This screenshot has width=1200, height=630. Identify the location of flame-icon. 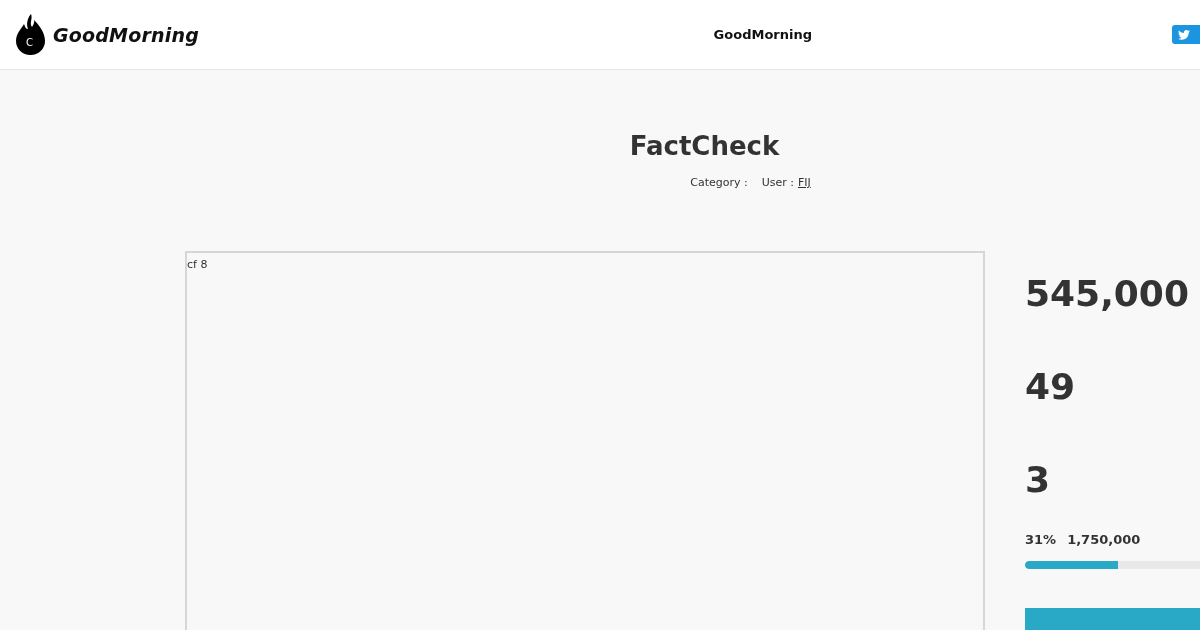
(30, 34).